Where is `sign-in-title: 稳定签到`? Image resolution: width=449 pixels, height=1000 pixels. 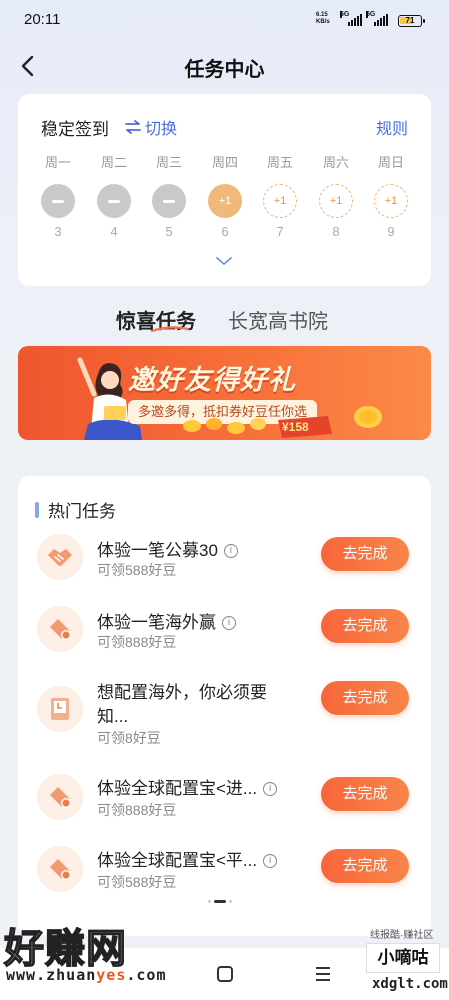 sign-in-title: 稳定签到 is located at coordinates (75, 129).